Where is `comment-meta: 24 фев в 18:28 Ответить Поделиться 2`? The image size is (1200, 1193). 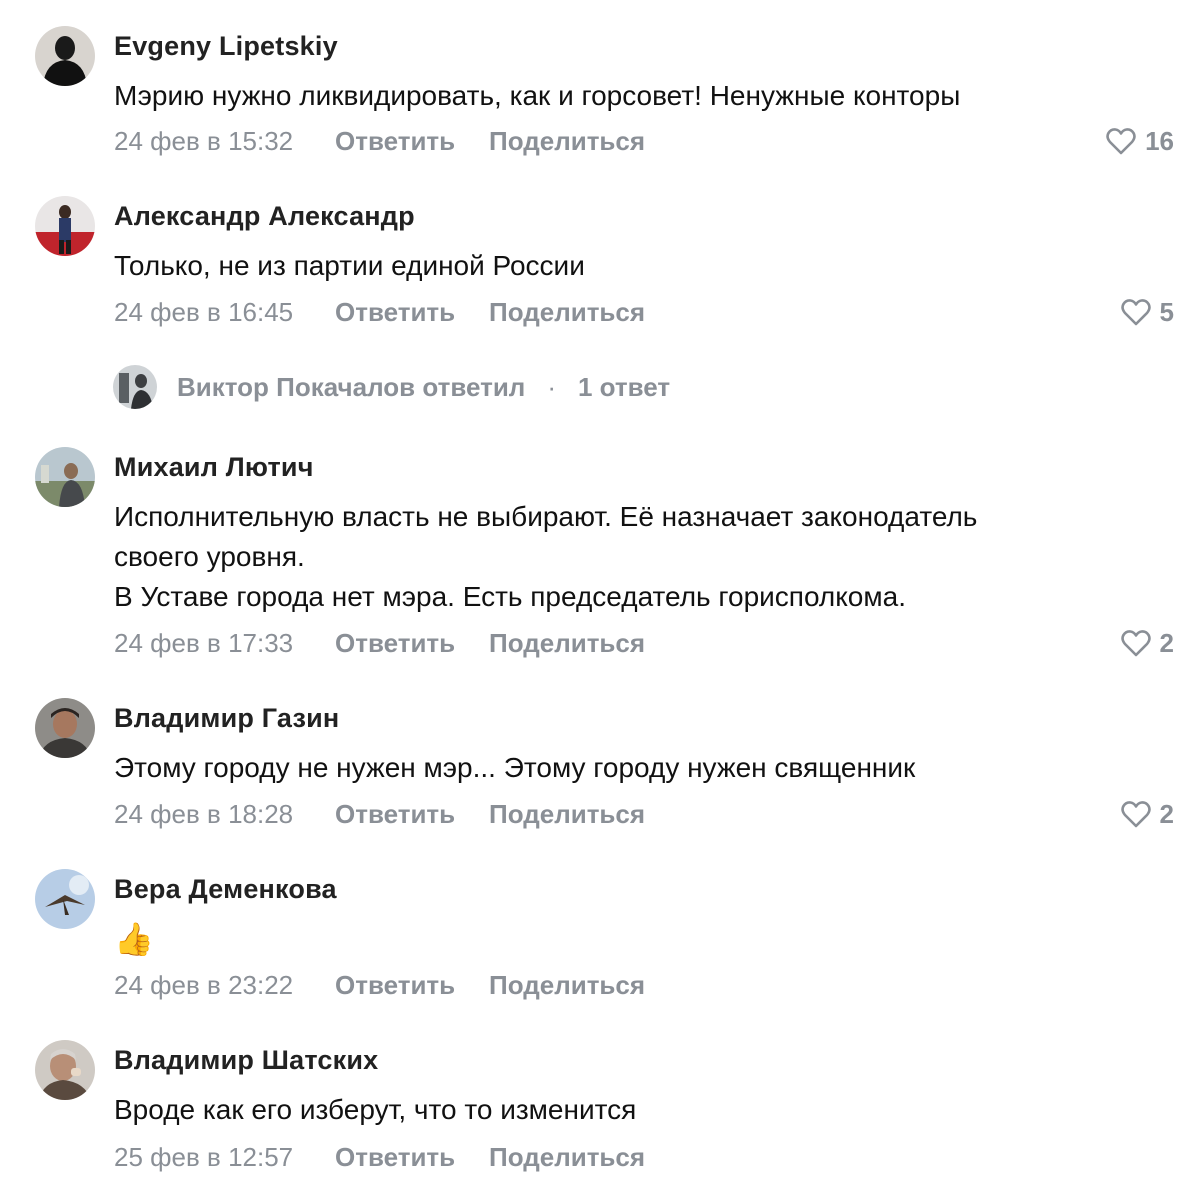 comment-meta: 24 фев в 18:28 Ответить Поделиться 2 is located at coordinates (644, 814).